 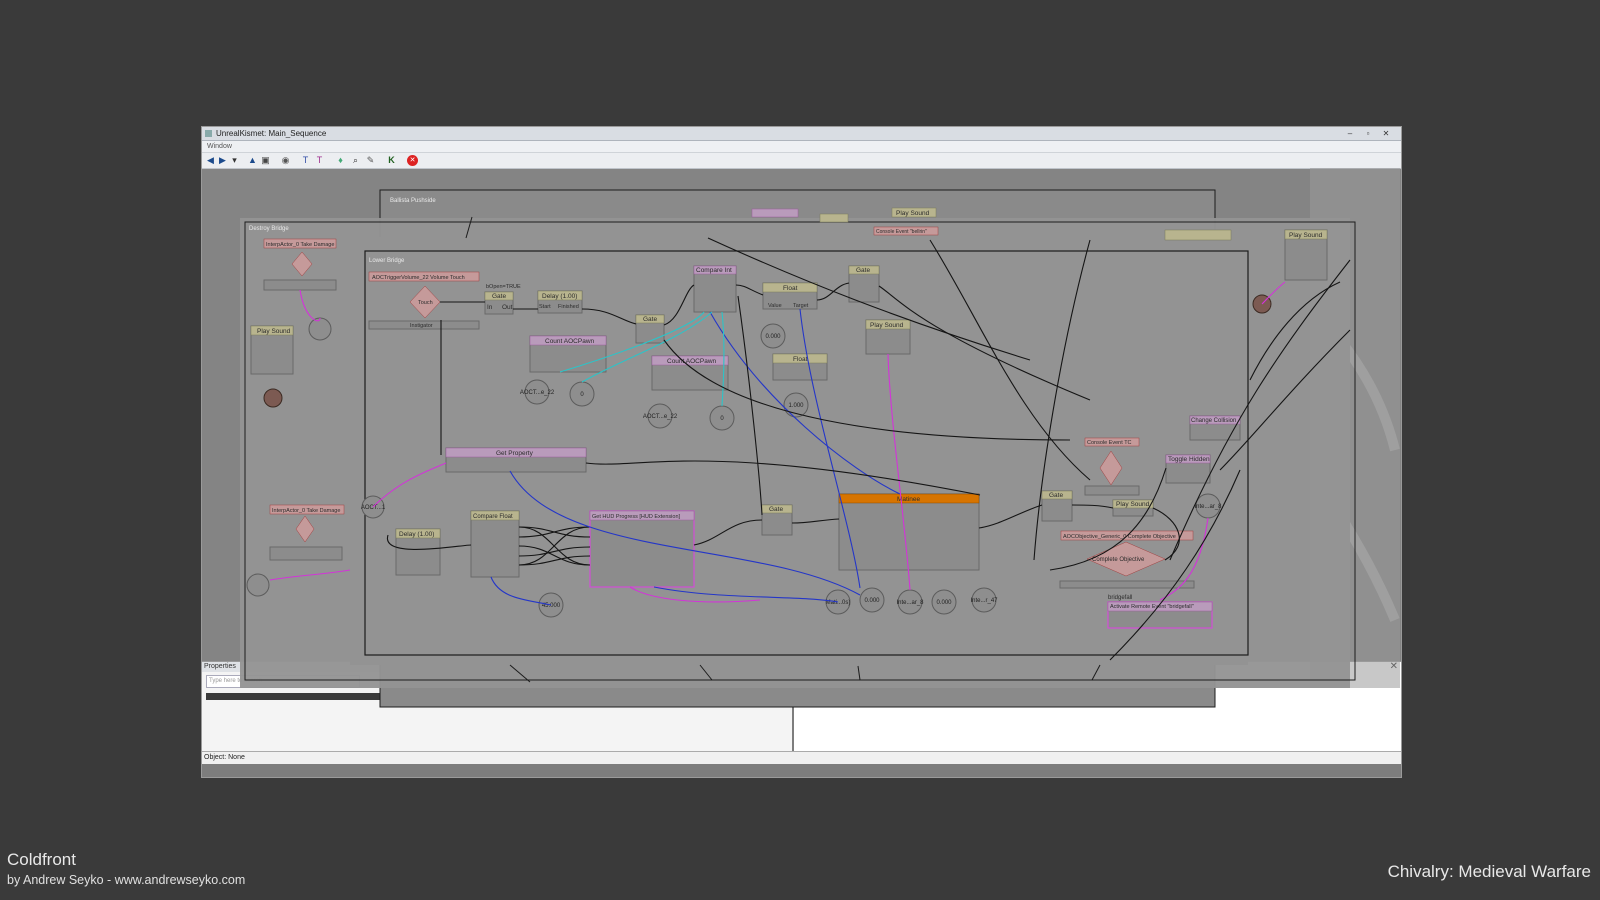 What do you see at coordinates (219, 146) in the screenshot?
I see `menu-window: Window` at bounding box center [219, 146].